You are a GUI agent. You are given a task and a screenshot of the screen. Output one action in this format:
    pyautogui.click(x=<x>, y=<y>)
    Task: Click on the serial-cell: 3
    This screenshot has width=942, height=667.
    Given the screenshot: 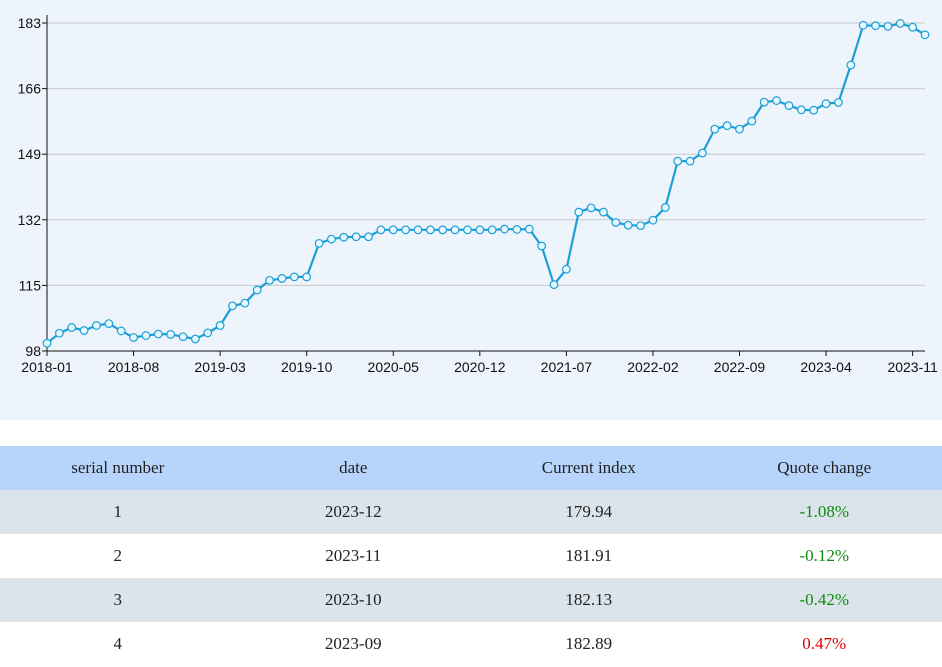 What is the action you would take?
    pyautogui.click(x=118, y=599)
    